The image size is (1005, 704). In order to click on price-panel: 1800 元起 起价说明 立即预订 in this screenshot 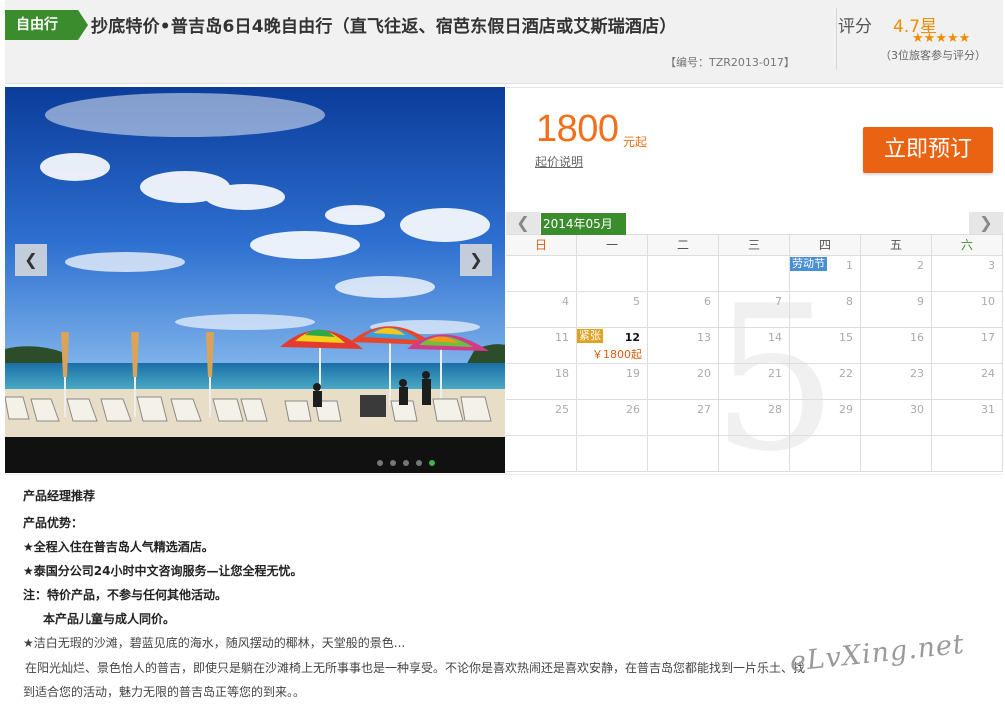, I will do `click(754, 149)`.